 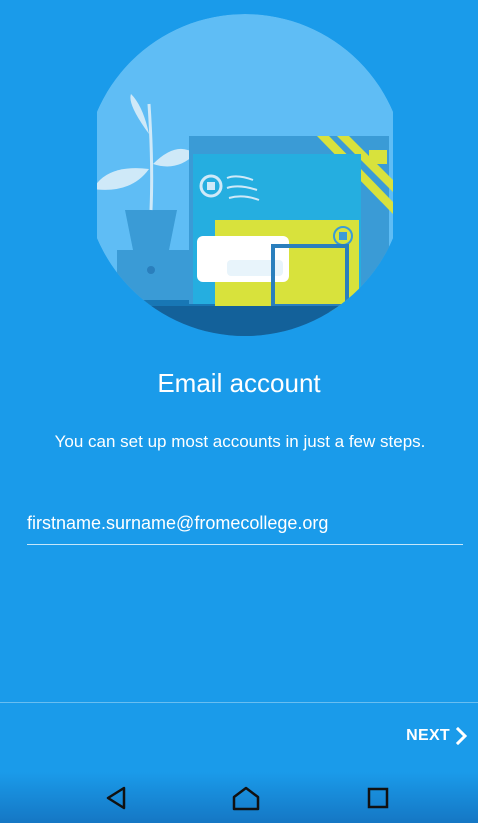 I want to click on chevron-right-icon, so click(x=462, y=736).